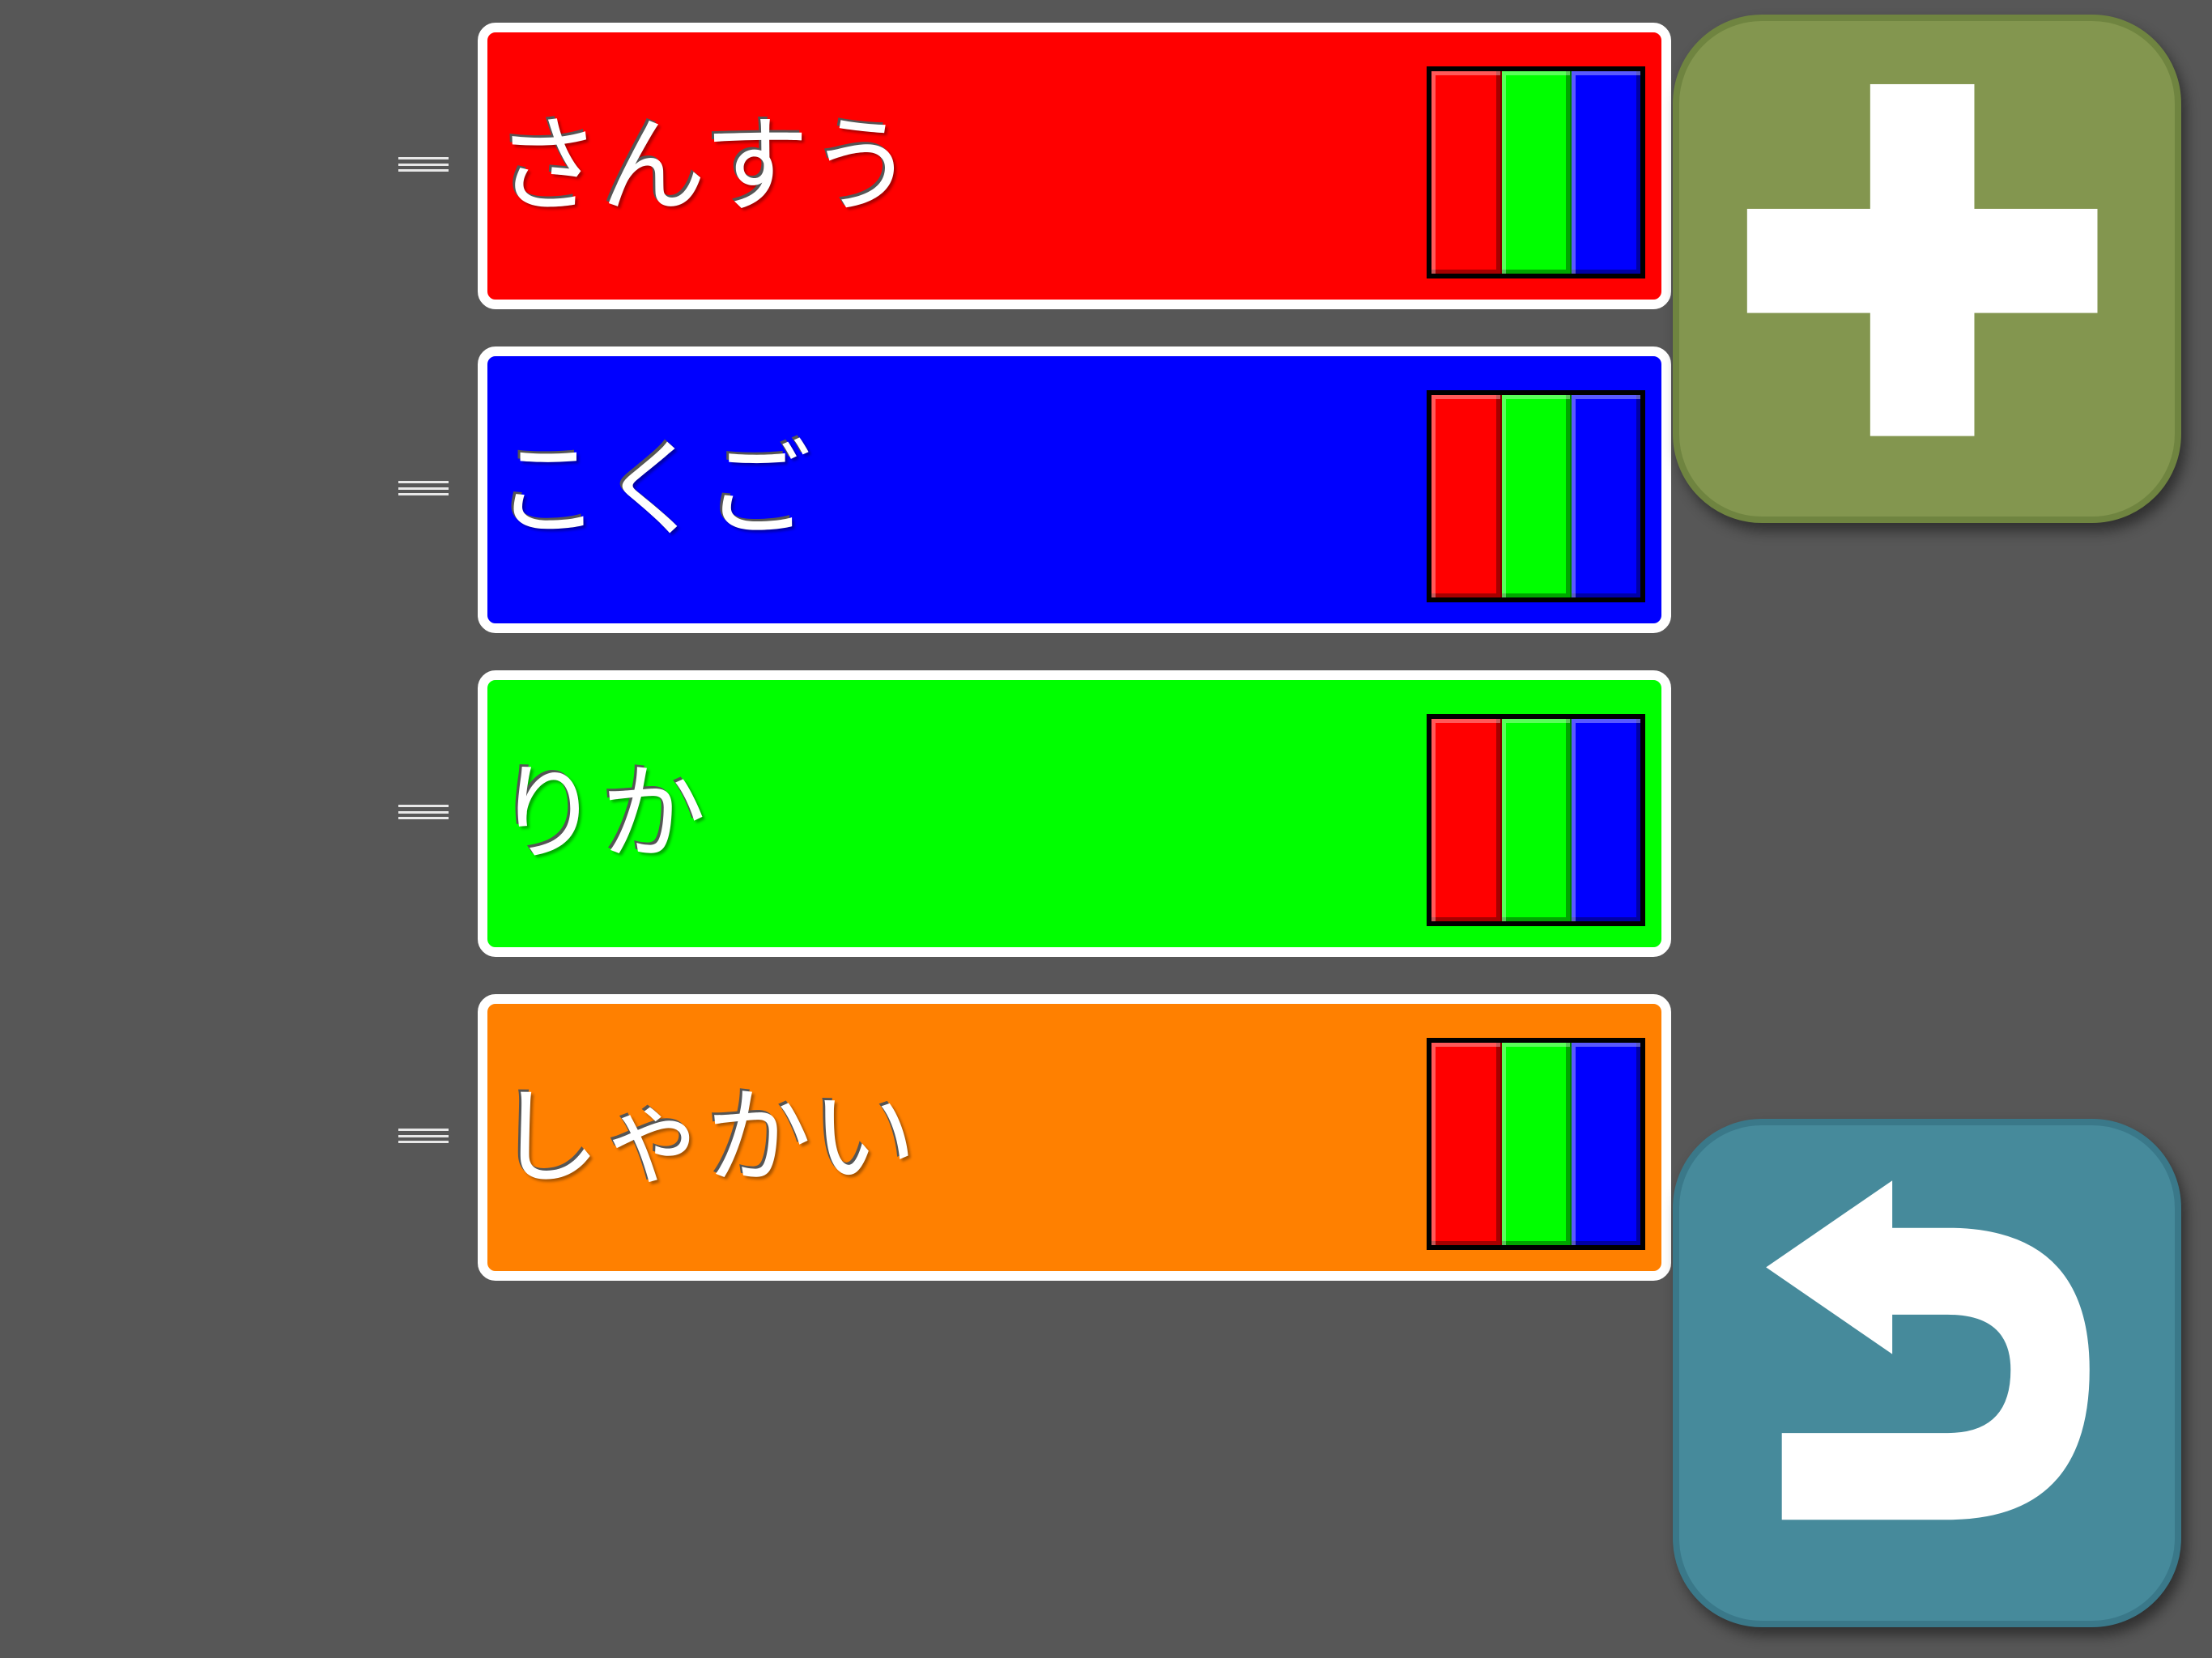 This screenshot has width=2212, height=1658. Describe the element at coordinates (1074, 1137) in the screenshot. I see `subject-card: しゃかい` at that location.